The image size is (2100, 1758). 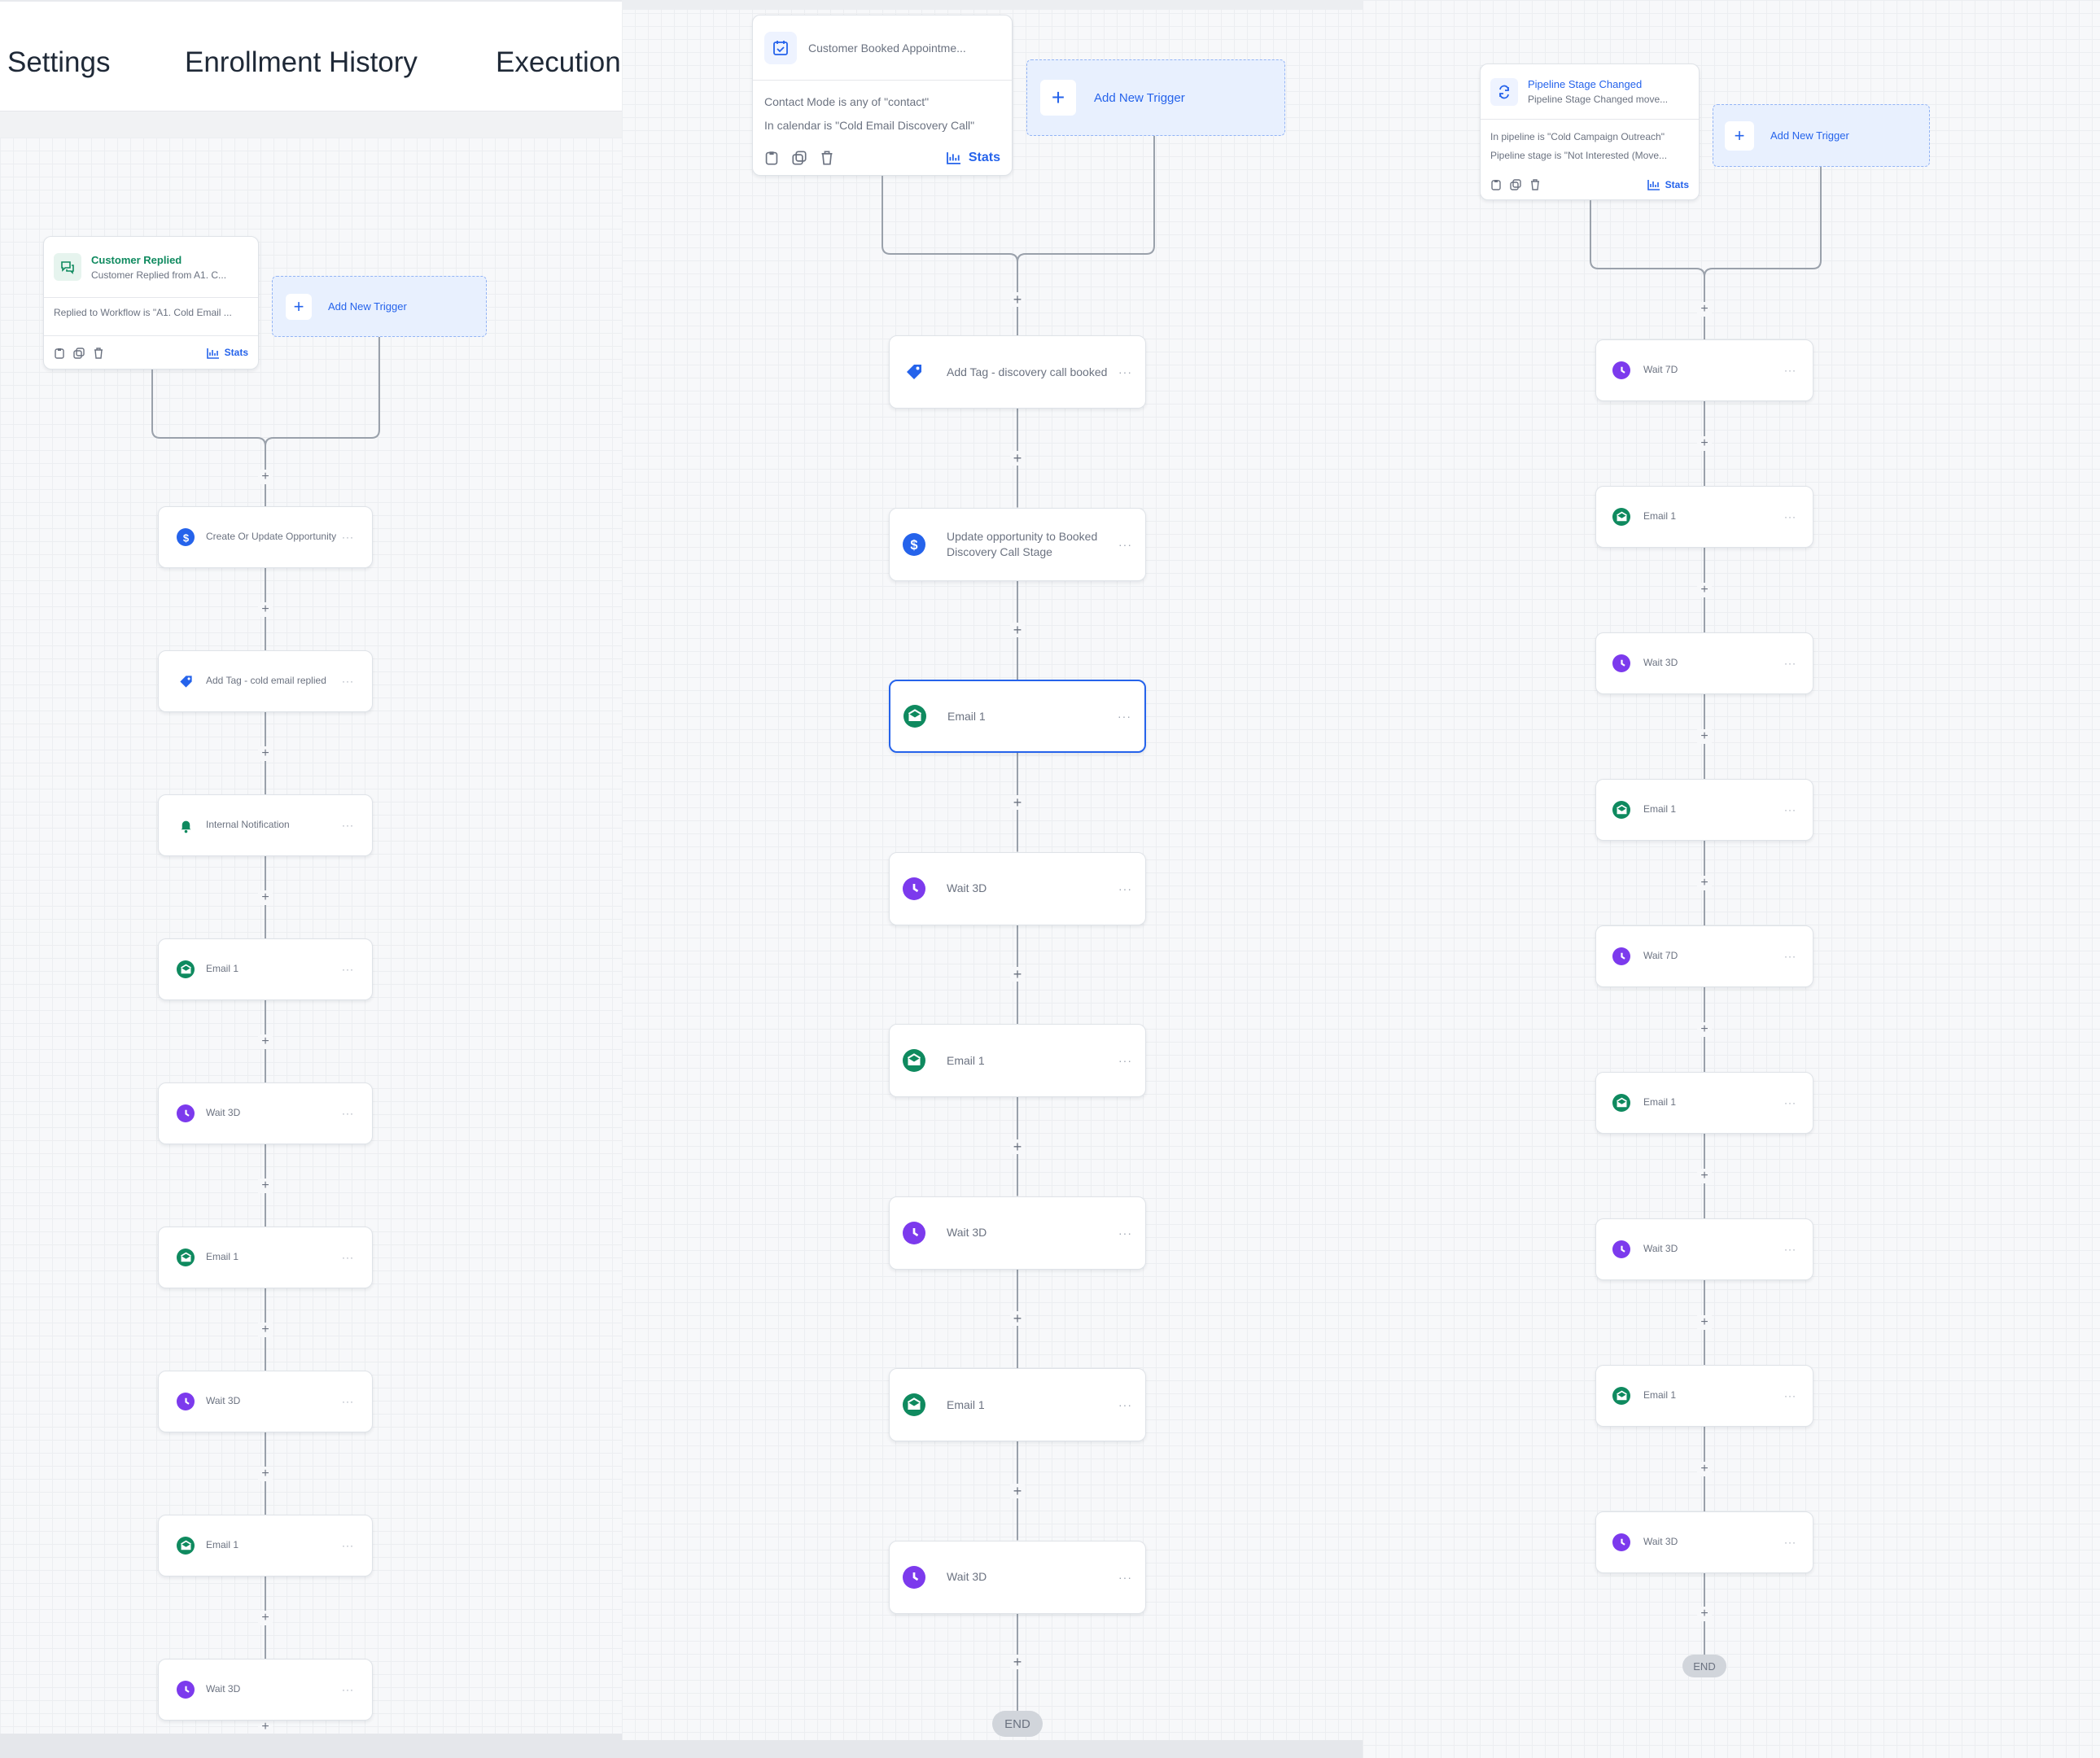 What do you see at coordinates (1018, 1724) in the screenshot?
I see `end-marker: END` at bounding box center [1018, 1724].